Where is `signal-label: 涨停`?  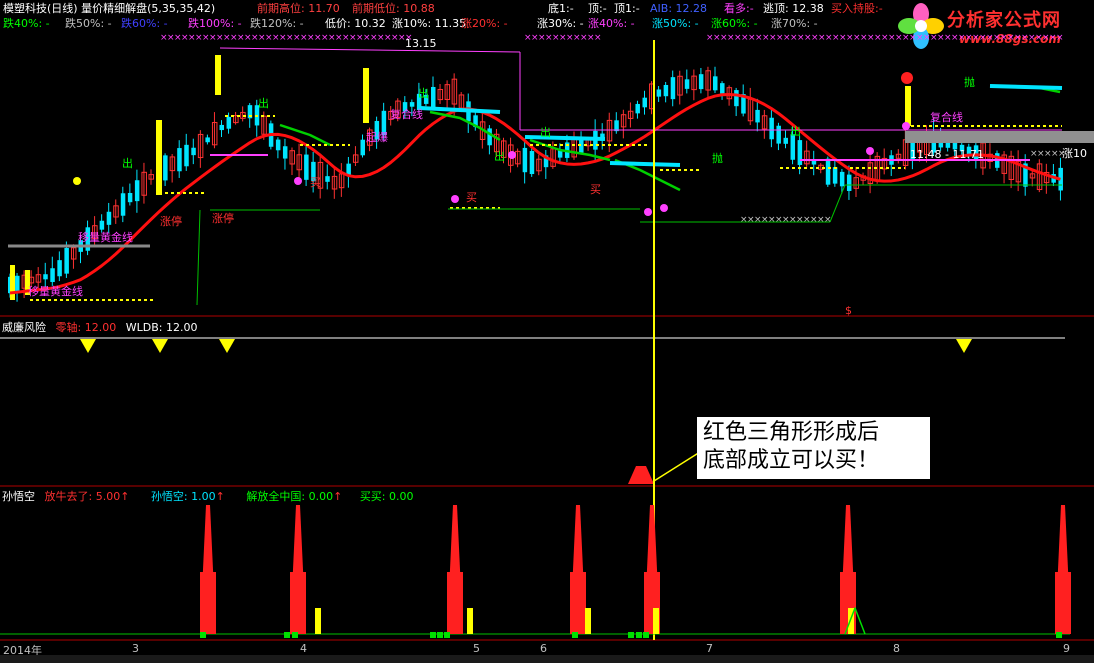
signal-label: 涨停 is located at coordinates (223, 218).